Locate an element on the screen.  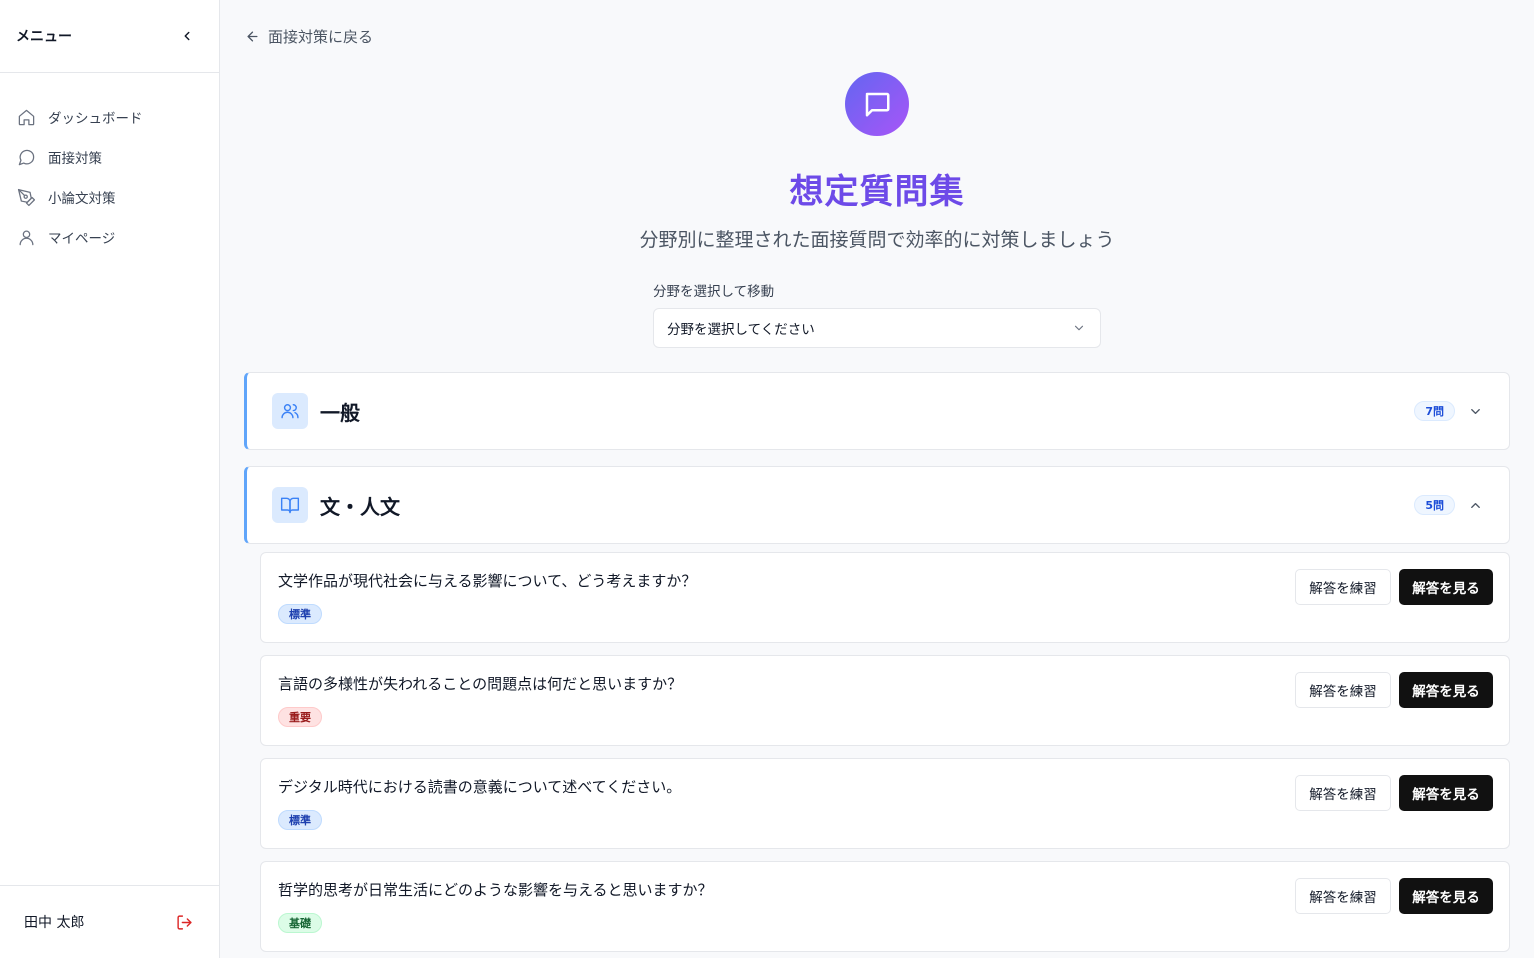
sidebar-item-label: 面接対策 is located at coordinates (75, 159).